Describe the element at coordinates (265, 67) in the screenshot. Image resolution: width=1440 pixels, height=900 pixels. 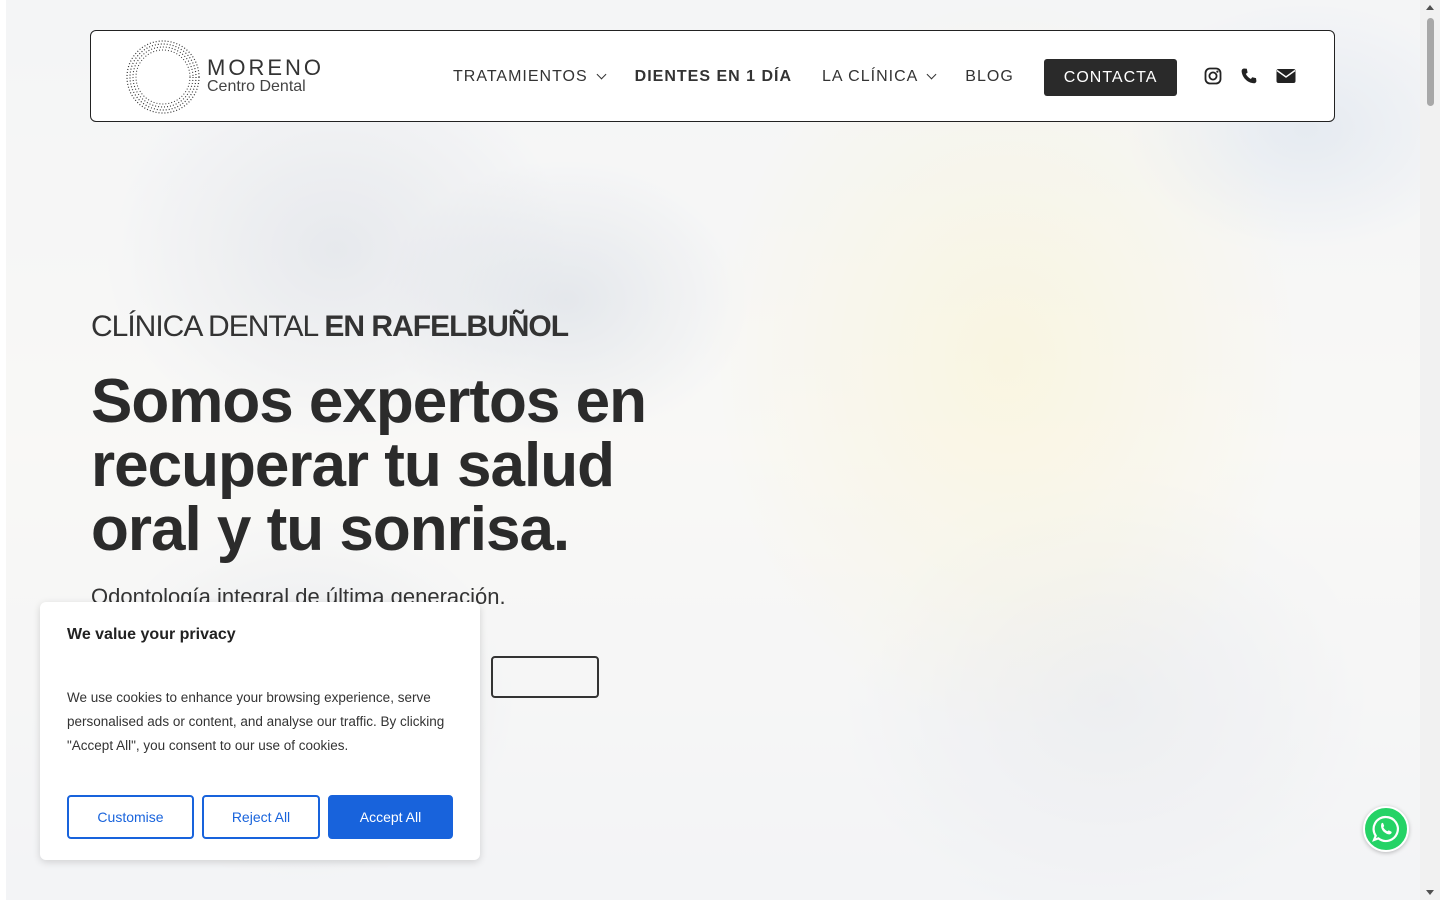
I see `logo-title: MORENO` at that location.